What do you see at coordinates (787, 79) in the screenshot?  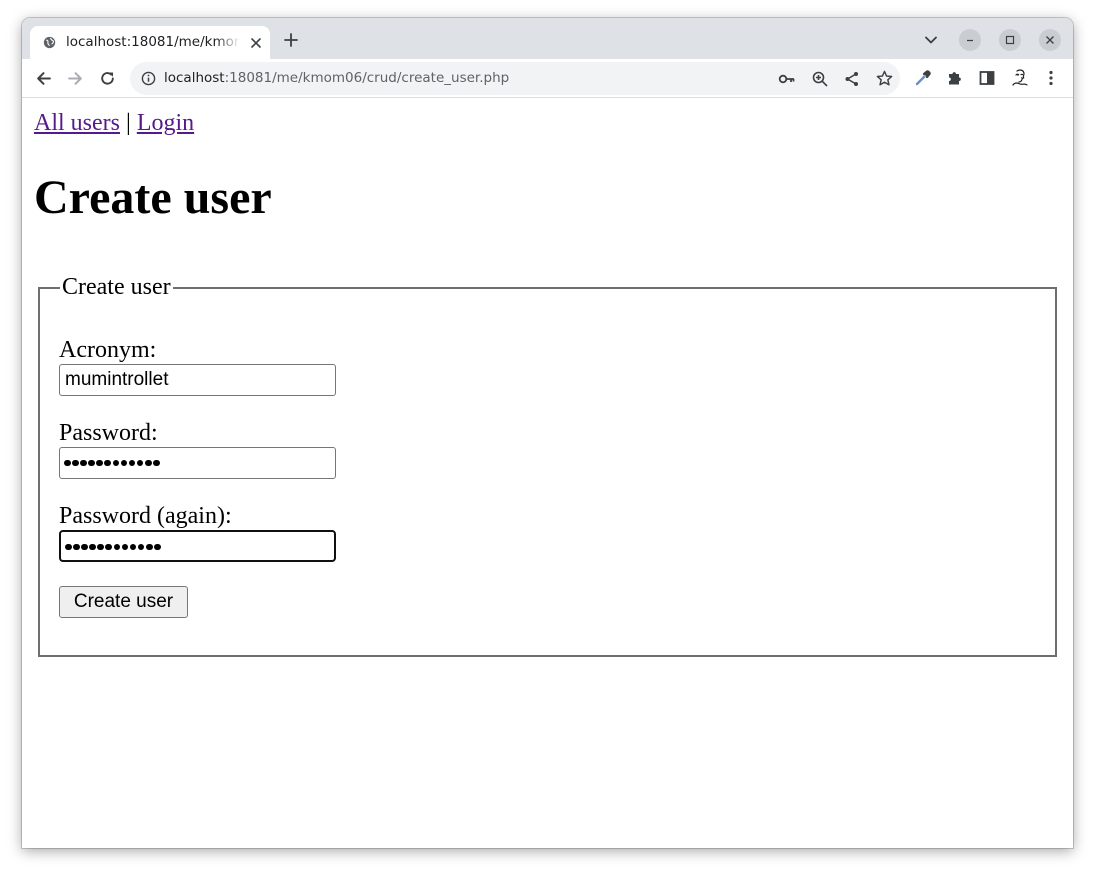 I see `key-icon` at bounding box center [787, 79].